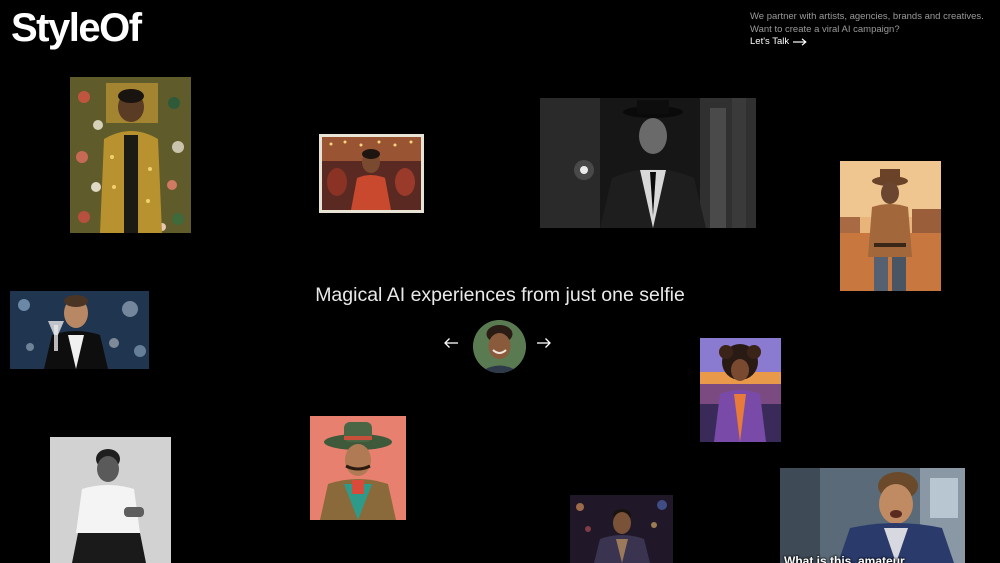 The height and width of the screenshot is (563, 1000). I want to click on lets-talk-label: Let's Talk, so click(770, 41).